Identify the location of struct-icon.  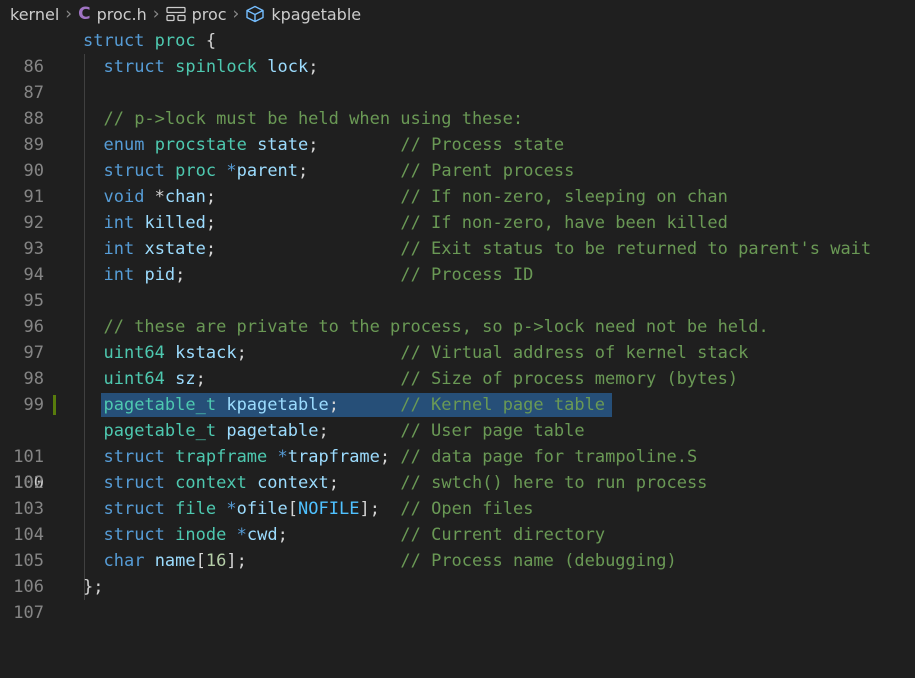
(175, 14).